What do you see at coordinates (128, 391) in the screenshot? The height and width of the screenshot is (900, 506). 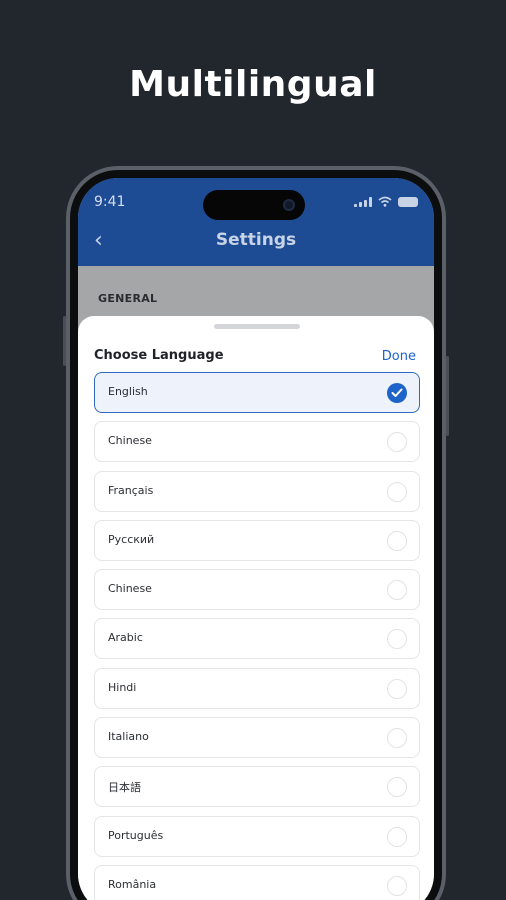 I see `language-option-label: English` at bounding box center [128, 391].